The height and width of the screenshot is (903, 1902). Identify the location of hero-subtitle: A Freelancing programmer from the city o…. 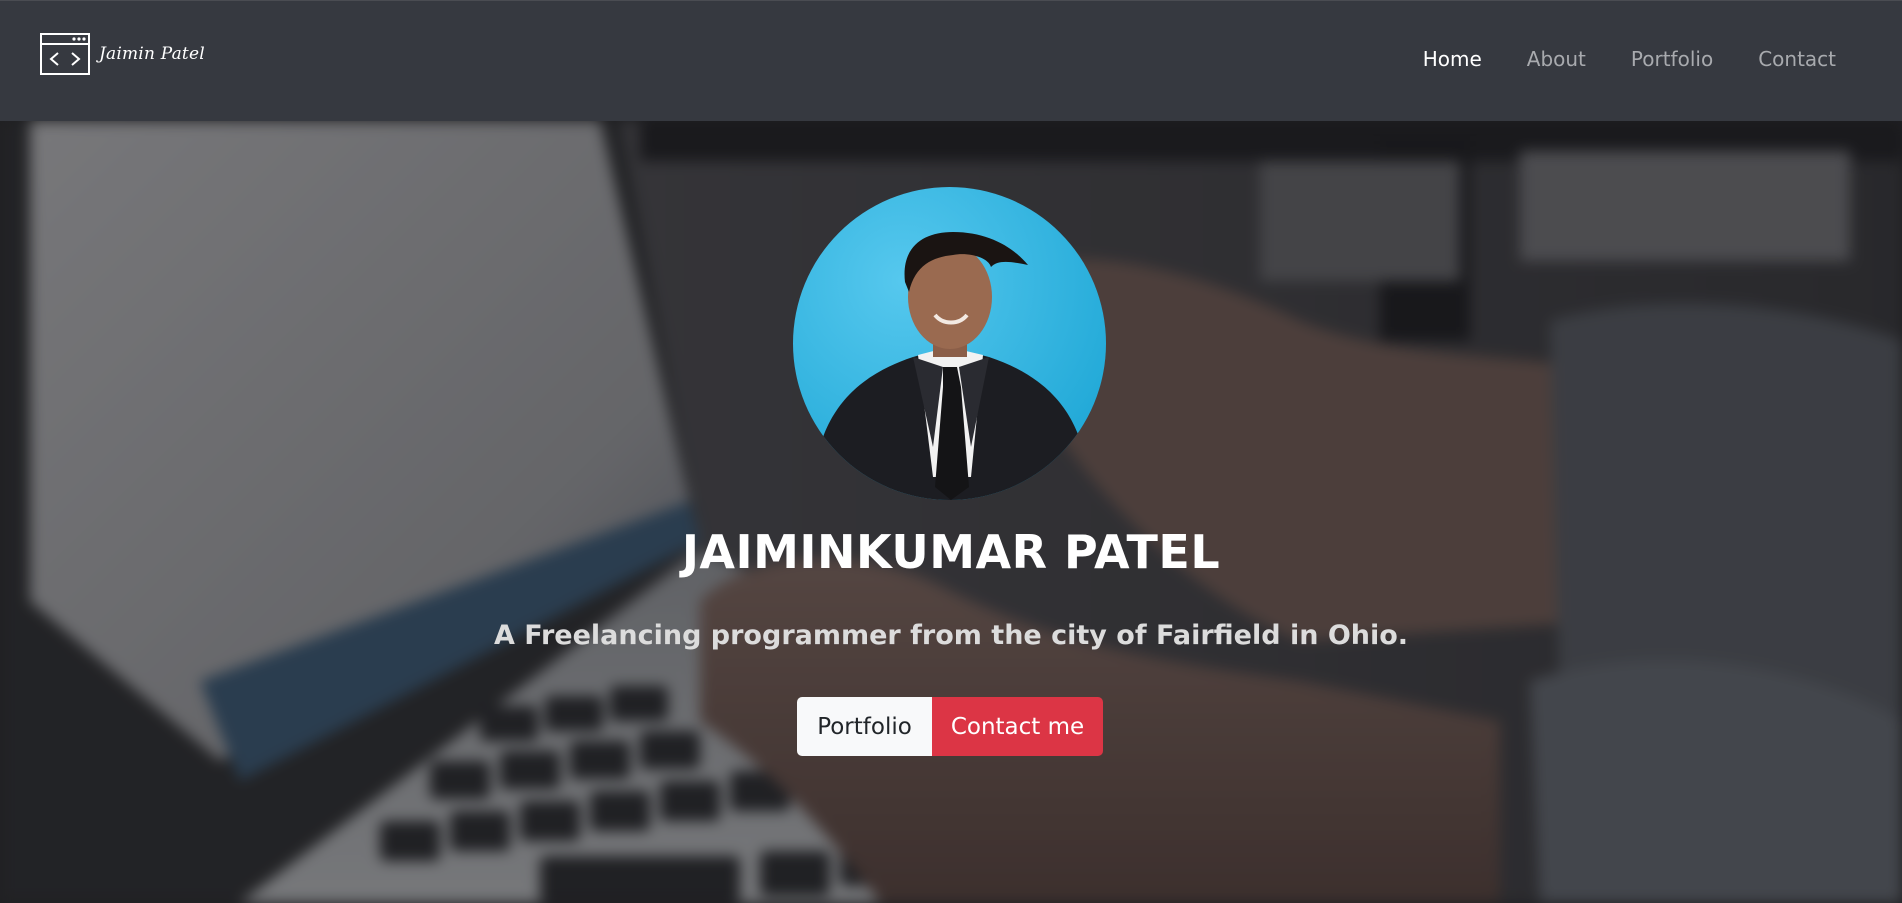
(951, 635).